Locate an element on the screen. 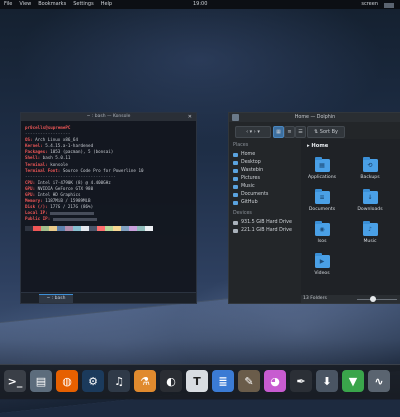 Image resolution: width=400 pixels, height=417 pixels. download-manager-icon: ▼ is located at coordinates (353, 381).